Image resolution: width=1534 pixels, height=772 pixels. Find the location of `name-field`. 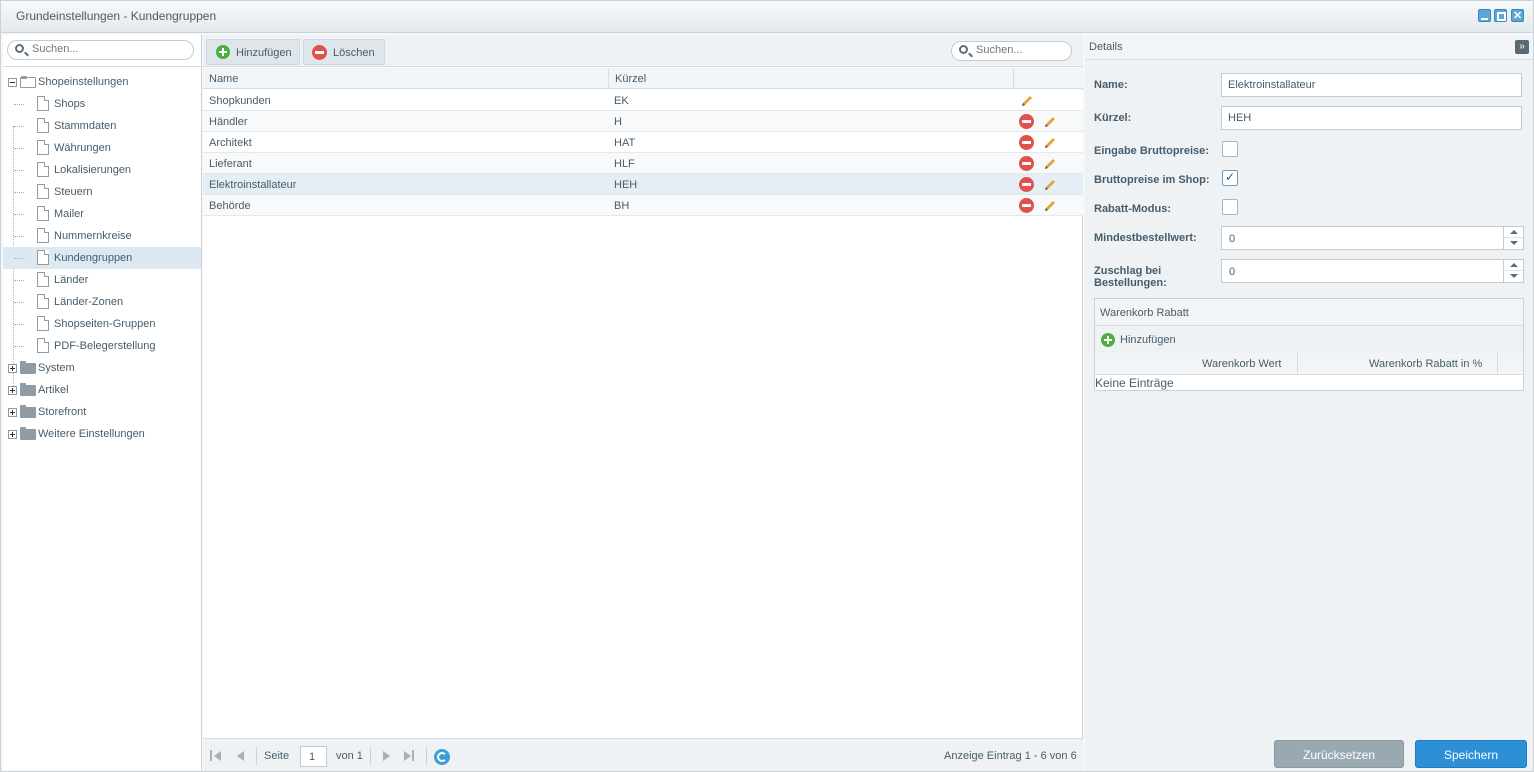

name-field is located at coordinates (1371, 85).